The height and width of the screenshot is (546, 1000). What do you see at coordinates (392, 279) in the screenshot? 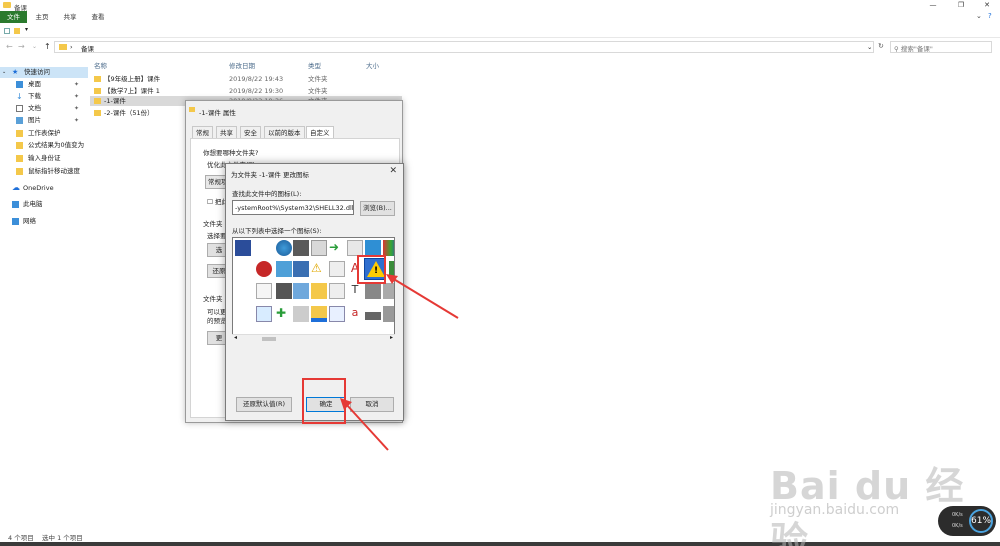
I see `arrow-head-icon` at bounding box center [392, 279].